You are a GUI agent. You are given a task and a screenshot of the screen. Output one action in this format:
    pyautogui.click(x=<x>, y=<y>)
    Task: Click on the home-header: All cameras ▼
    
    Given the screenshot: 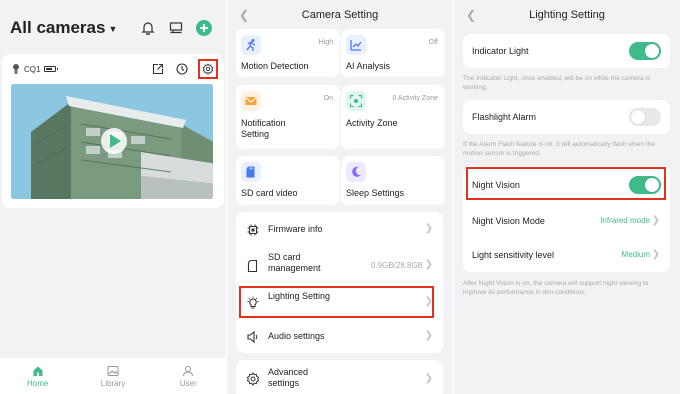 What is the action you would take?
    pyautogui.click(x=113, y=29)
    